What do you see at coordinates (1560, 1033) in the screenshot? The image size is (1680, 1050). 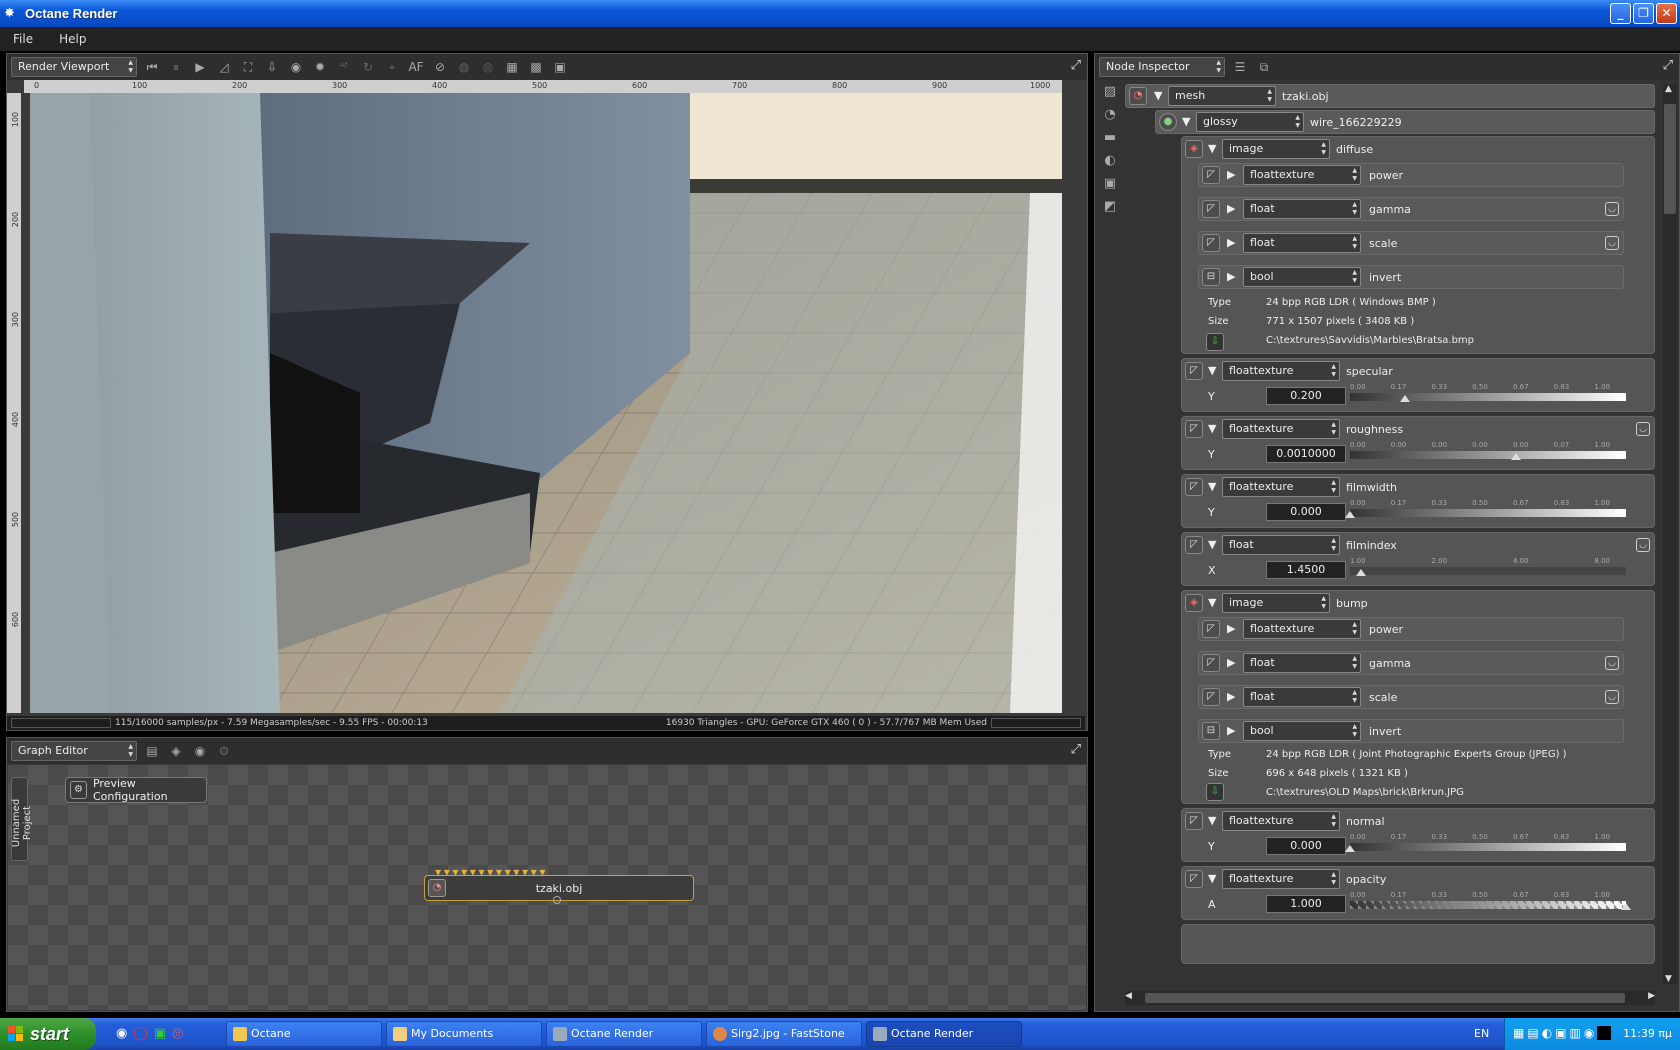 I see `tray-folder-icon: ▣` at bounding box center [1560, 1033].